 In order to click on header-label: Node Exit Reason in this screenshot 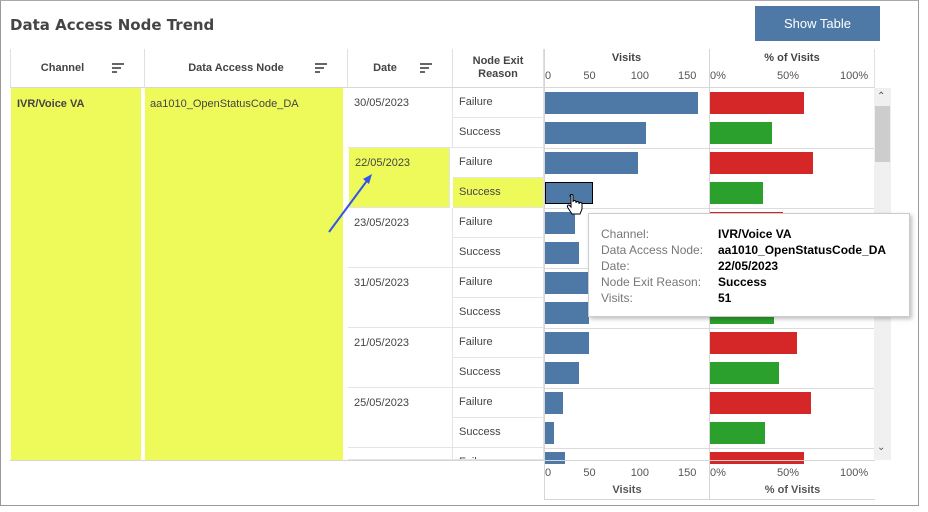, I will do `click(498, 67)`.